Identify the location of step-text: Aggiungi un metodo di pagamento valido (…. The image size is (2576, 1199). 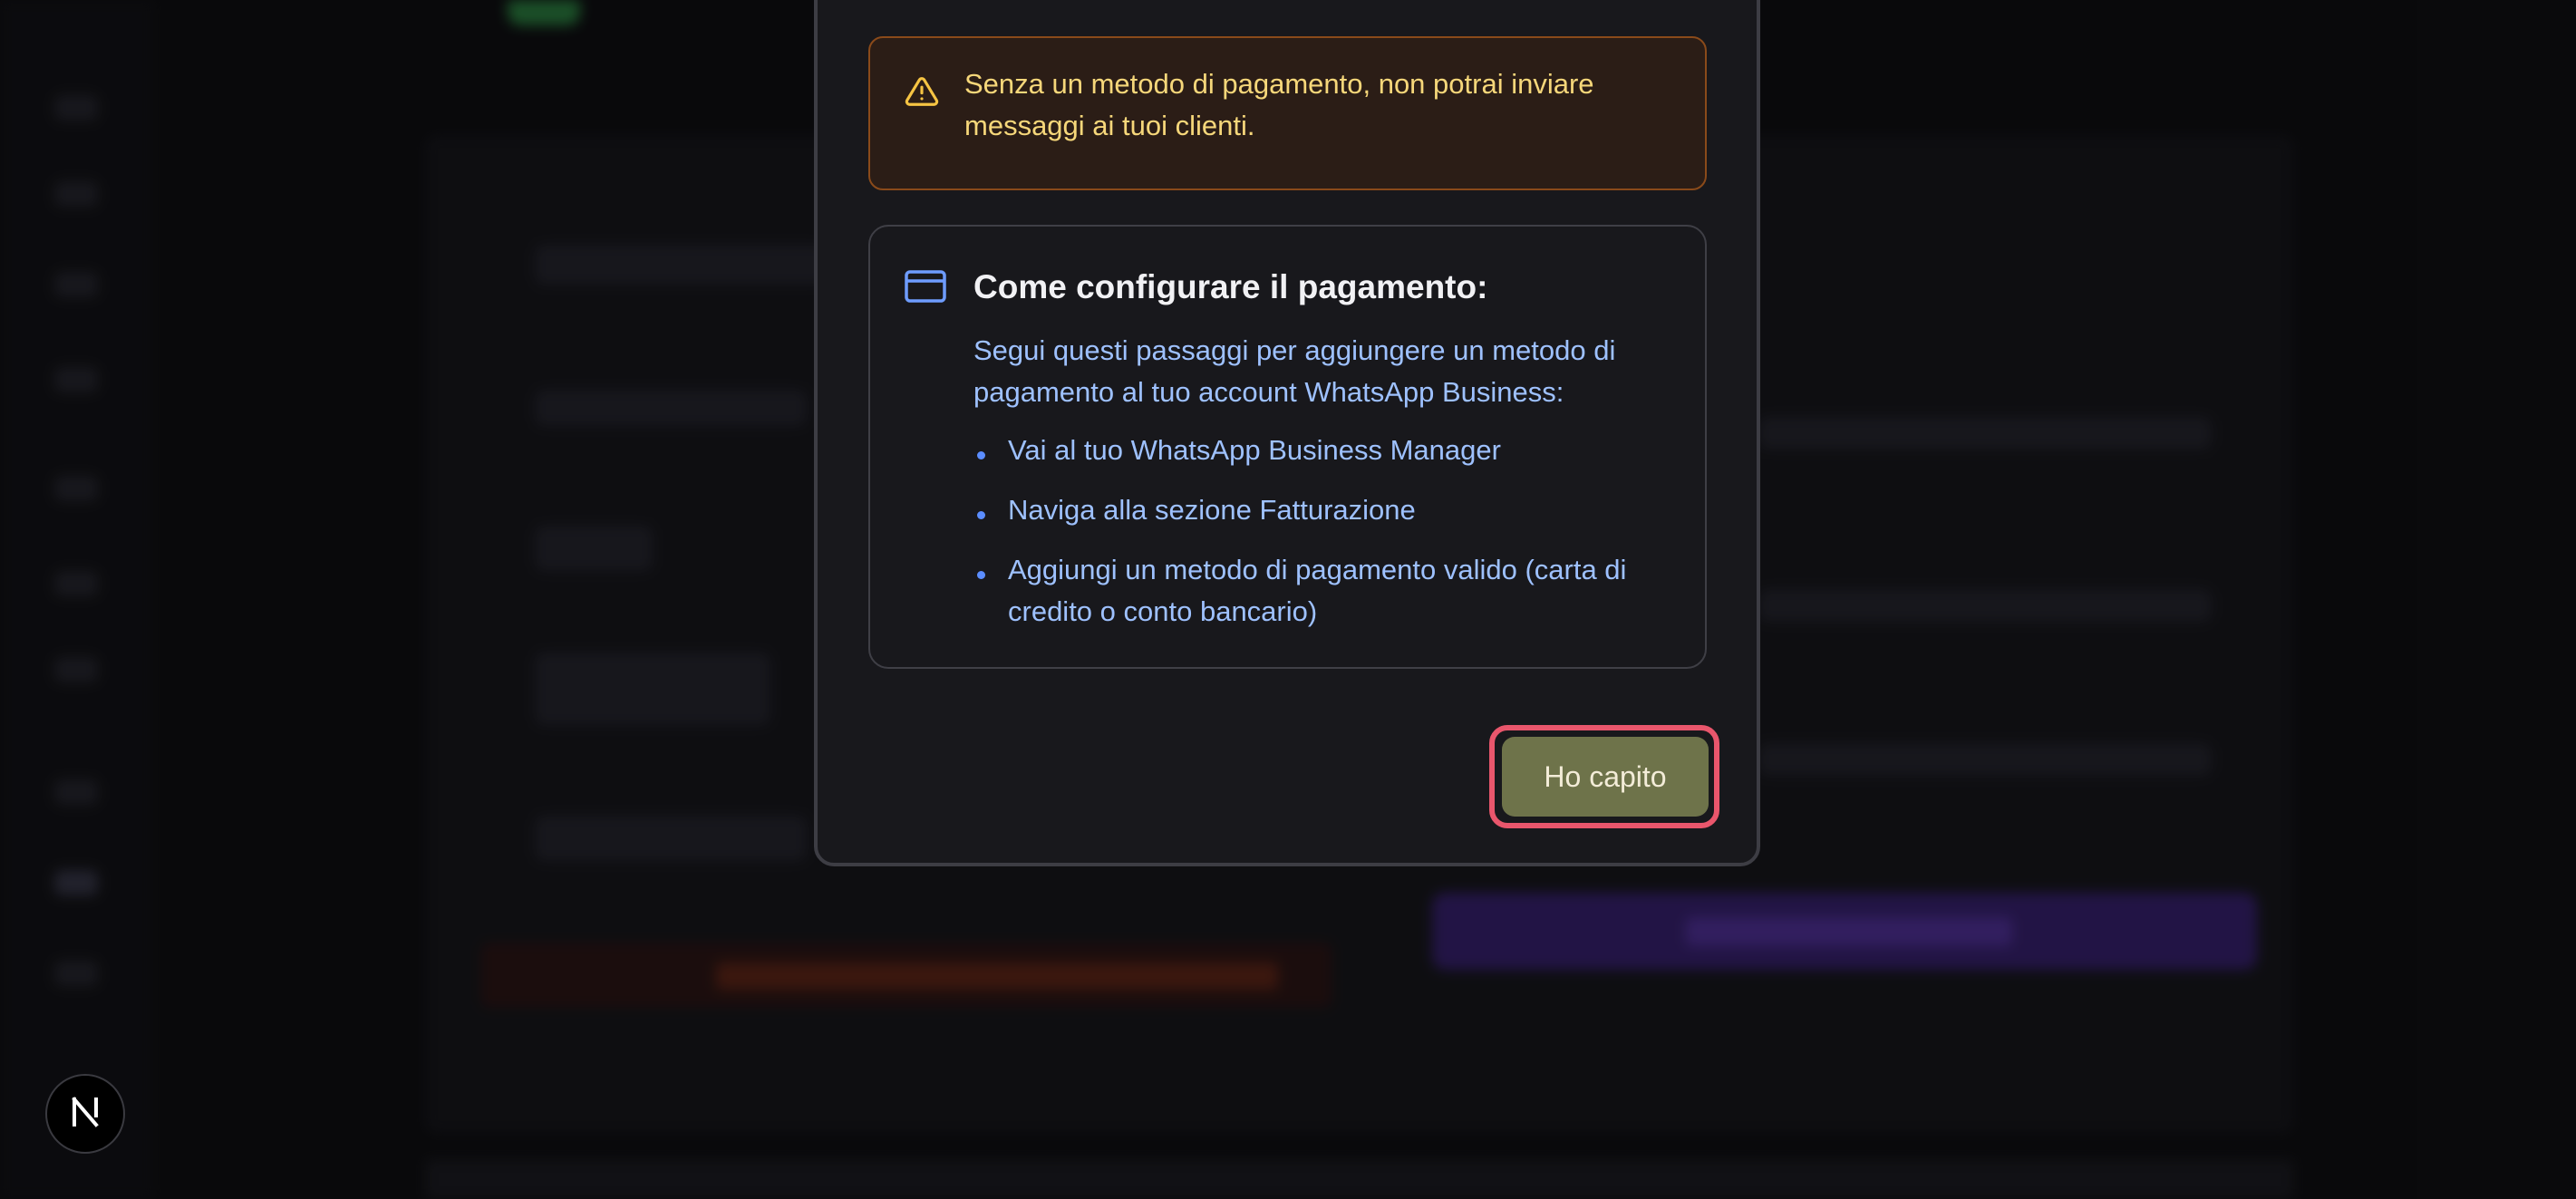
(1317, 590).